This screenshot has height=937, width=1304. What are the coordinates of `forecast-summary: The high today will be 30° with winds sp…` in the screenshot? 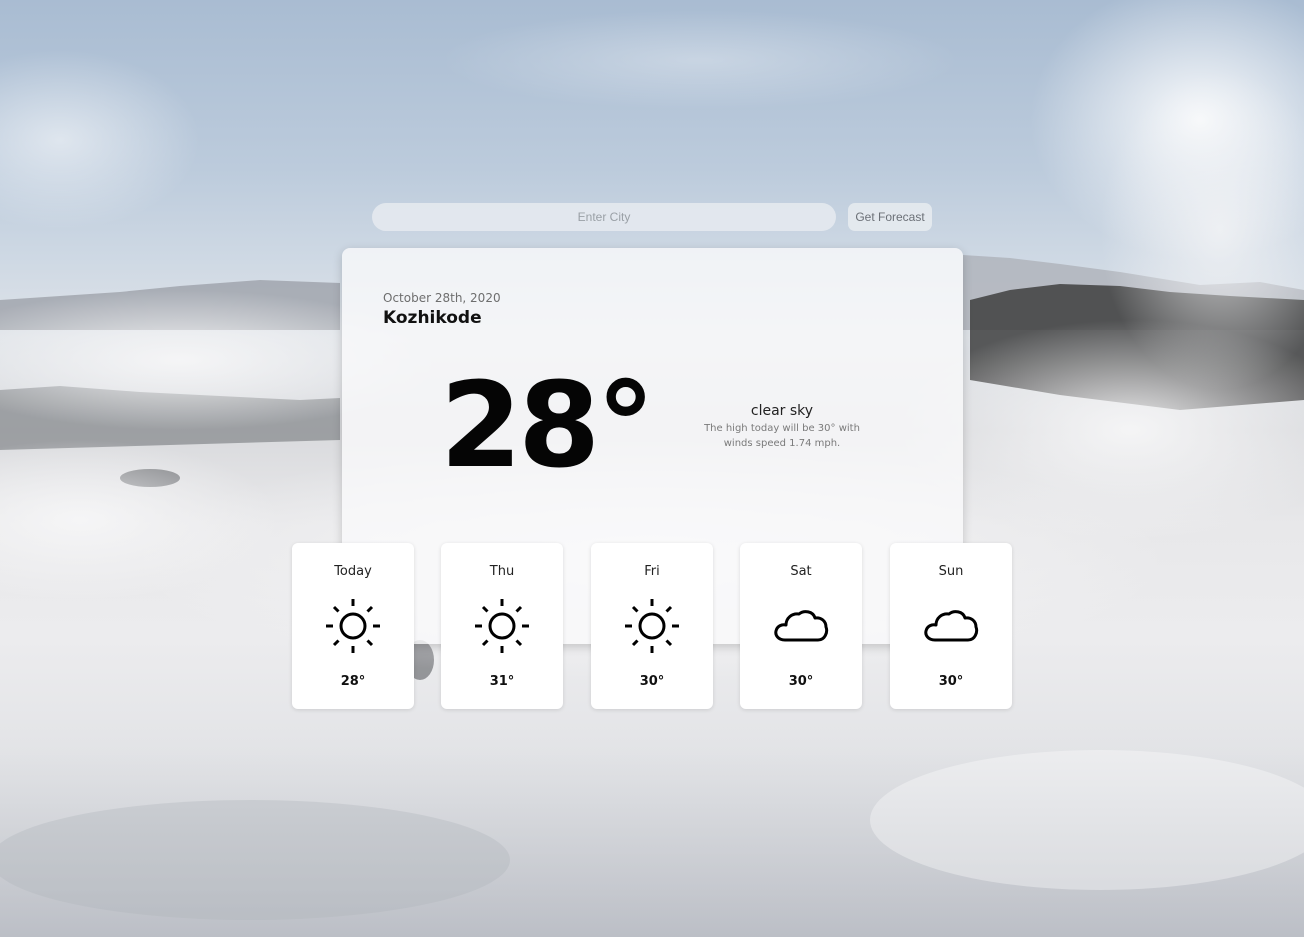 It's located at (782, 436).